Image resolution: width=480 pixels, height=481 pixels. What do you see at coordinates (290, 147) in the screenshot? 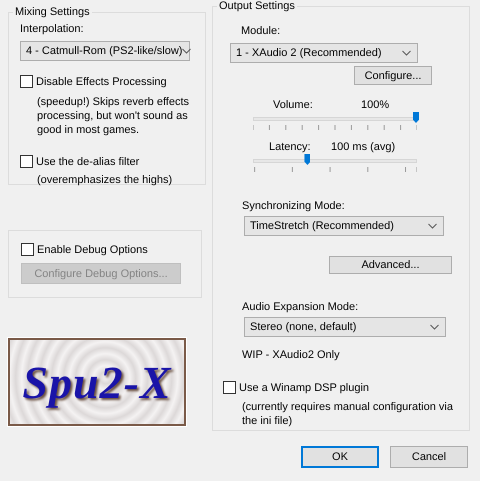
I see `slider-label: Latency:` at bounding box center [290, 147].